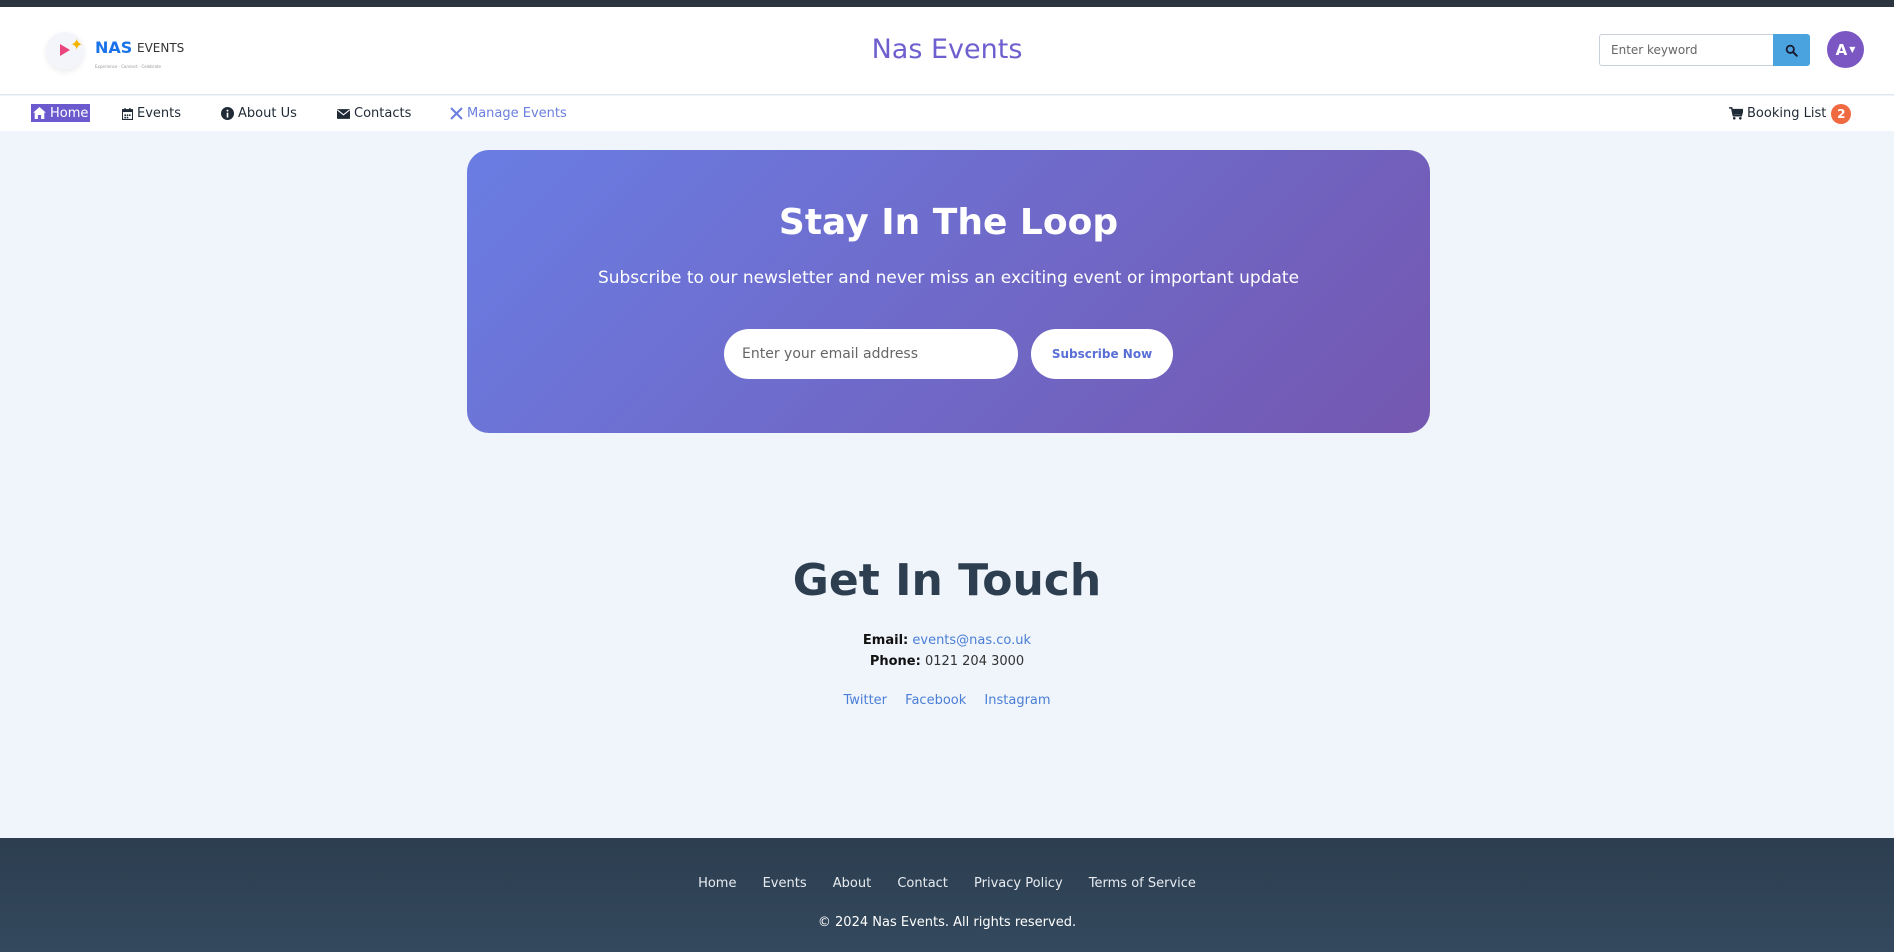 The width and height of the screenshot is (1894, 952). I want to click on copyright-text: © 2024 Nas Events. All rights reserved., so click(947, 922).